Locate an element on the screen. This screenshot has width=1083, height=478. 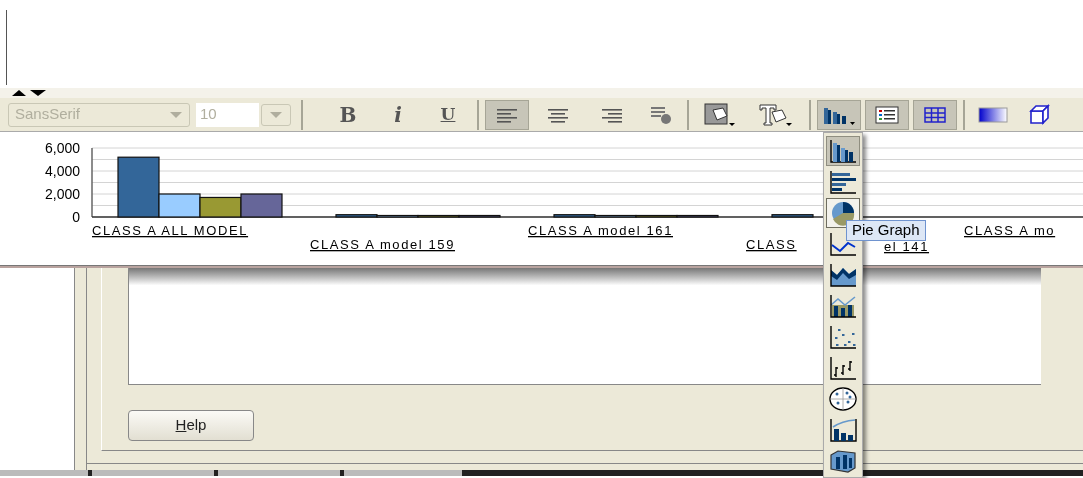
axis-label: 0 is located at coordinates (76, 217).